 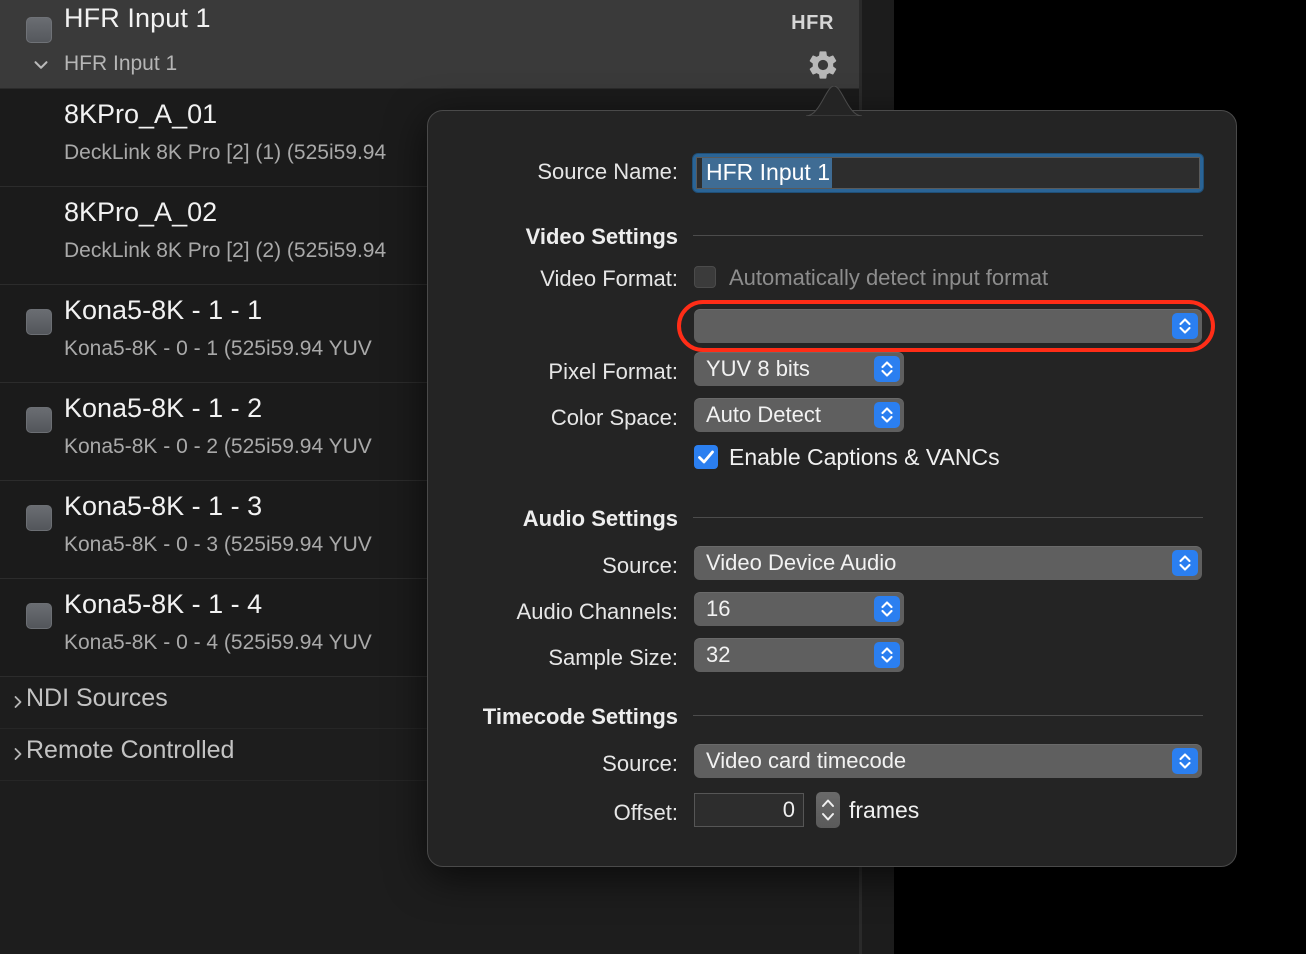 What do you see at coordinates (864, 457) in the screenshot?
I see `enable-captions-label: Enable Captions & VANCs` at bounding box center [864, 457].